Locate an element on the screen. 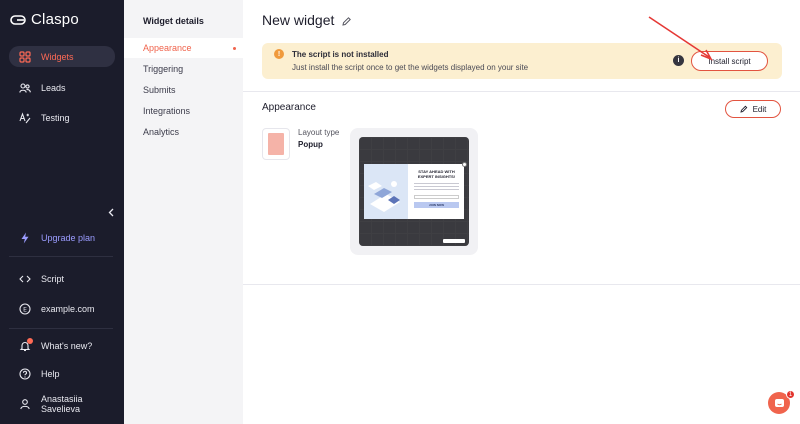 The width and height of the screenshot is (800, 424). user-last-name: Savelieva is located at coordinates (61, 409).